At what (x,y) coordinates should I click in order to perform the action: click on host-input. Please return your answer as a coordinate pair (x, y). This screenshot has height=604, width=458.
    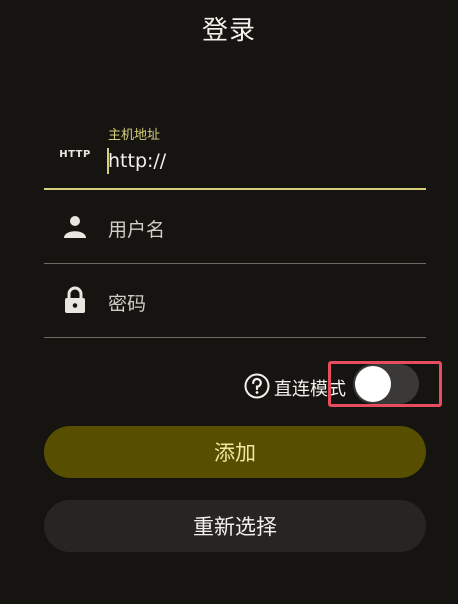
    Looking at the image, I should click on (258, 161).